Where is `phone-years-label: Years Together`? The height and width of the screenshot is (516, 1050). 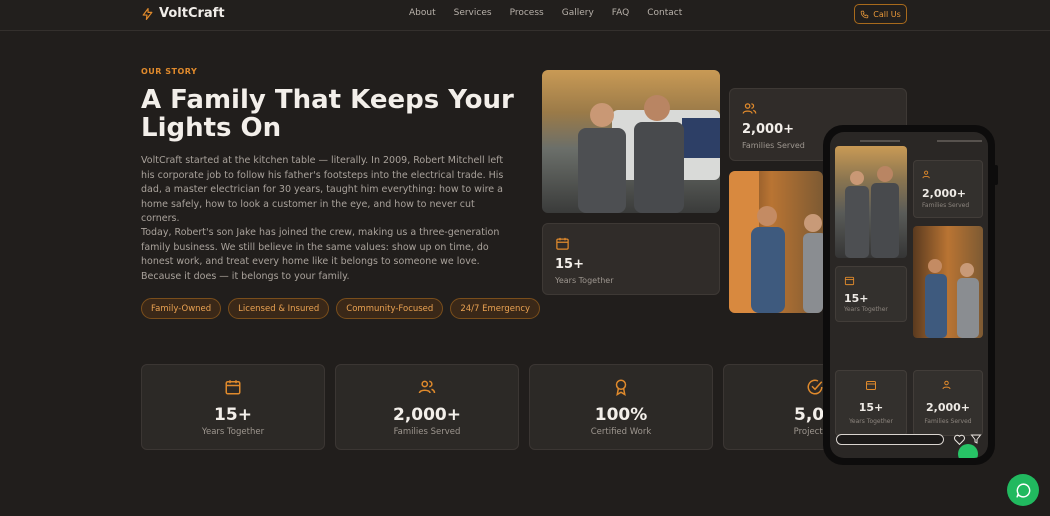 phone-years-label: Years Together is located at coordinates (866, 309).